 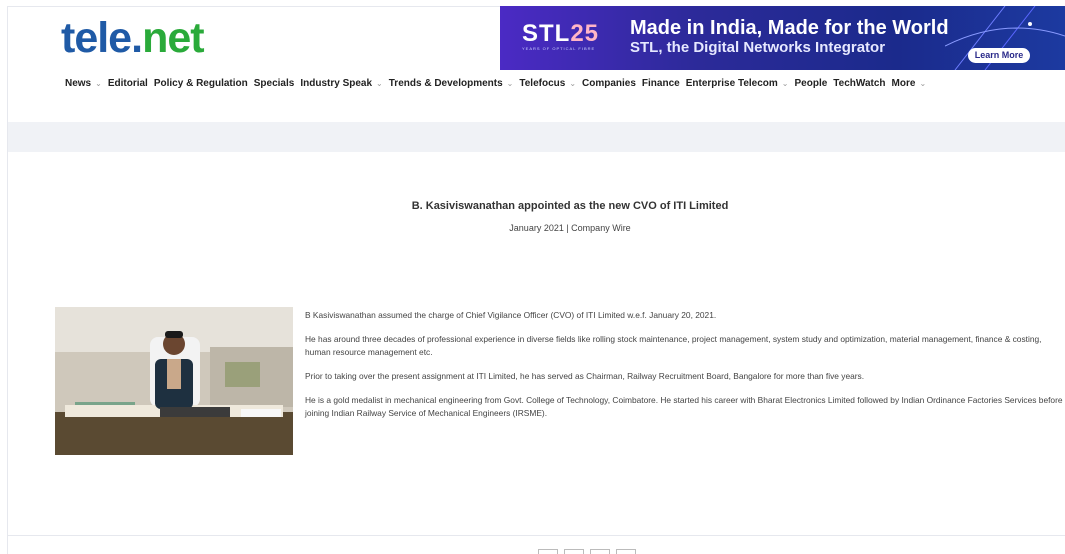 I want to click on nav-item-telefocus: Telefocus ⌄, so click(x=547, y=83).